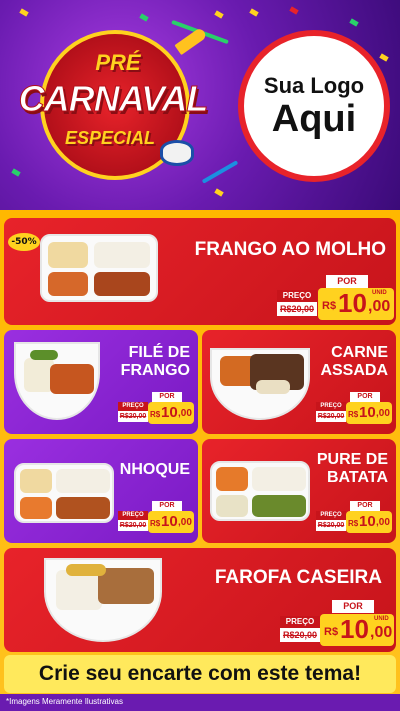 This screenshot has width=400, height=711. What do you see at coordinates (290, 249) in the screenshot?
I see `item-name: FRANGO AO MOLHO` at bounding box center [290, 249].